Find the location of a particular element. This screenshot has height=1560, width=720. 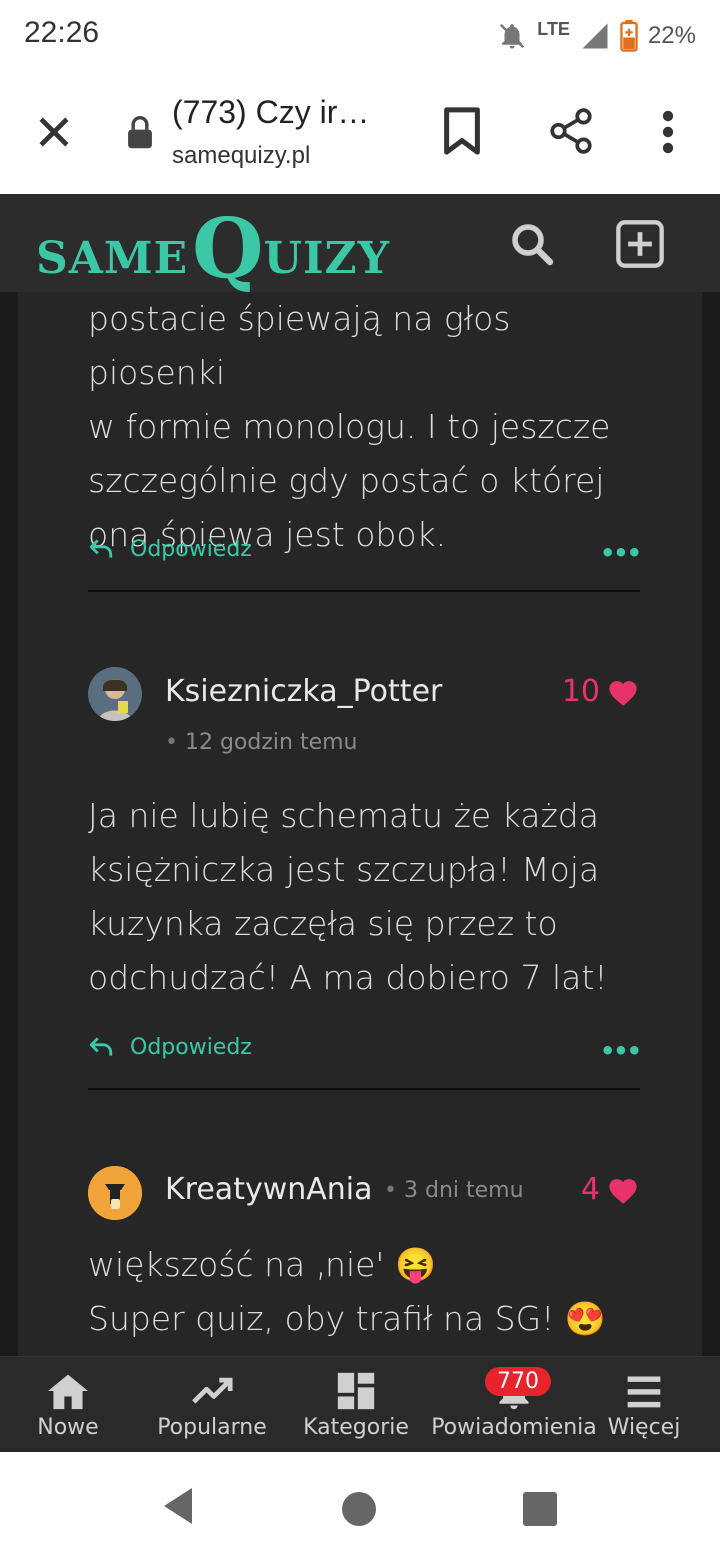

comment-line: w formie monologu. I to jeszcze is located at coordinates (349, 426).